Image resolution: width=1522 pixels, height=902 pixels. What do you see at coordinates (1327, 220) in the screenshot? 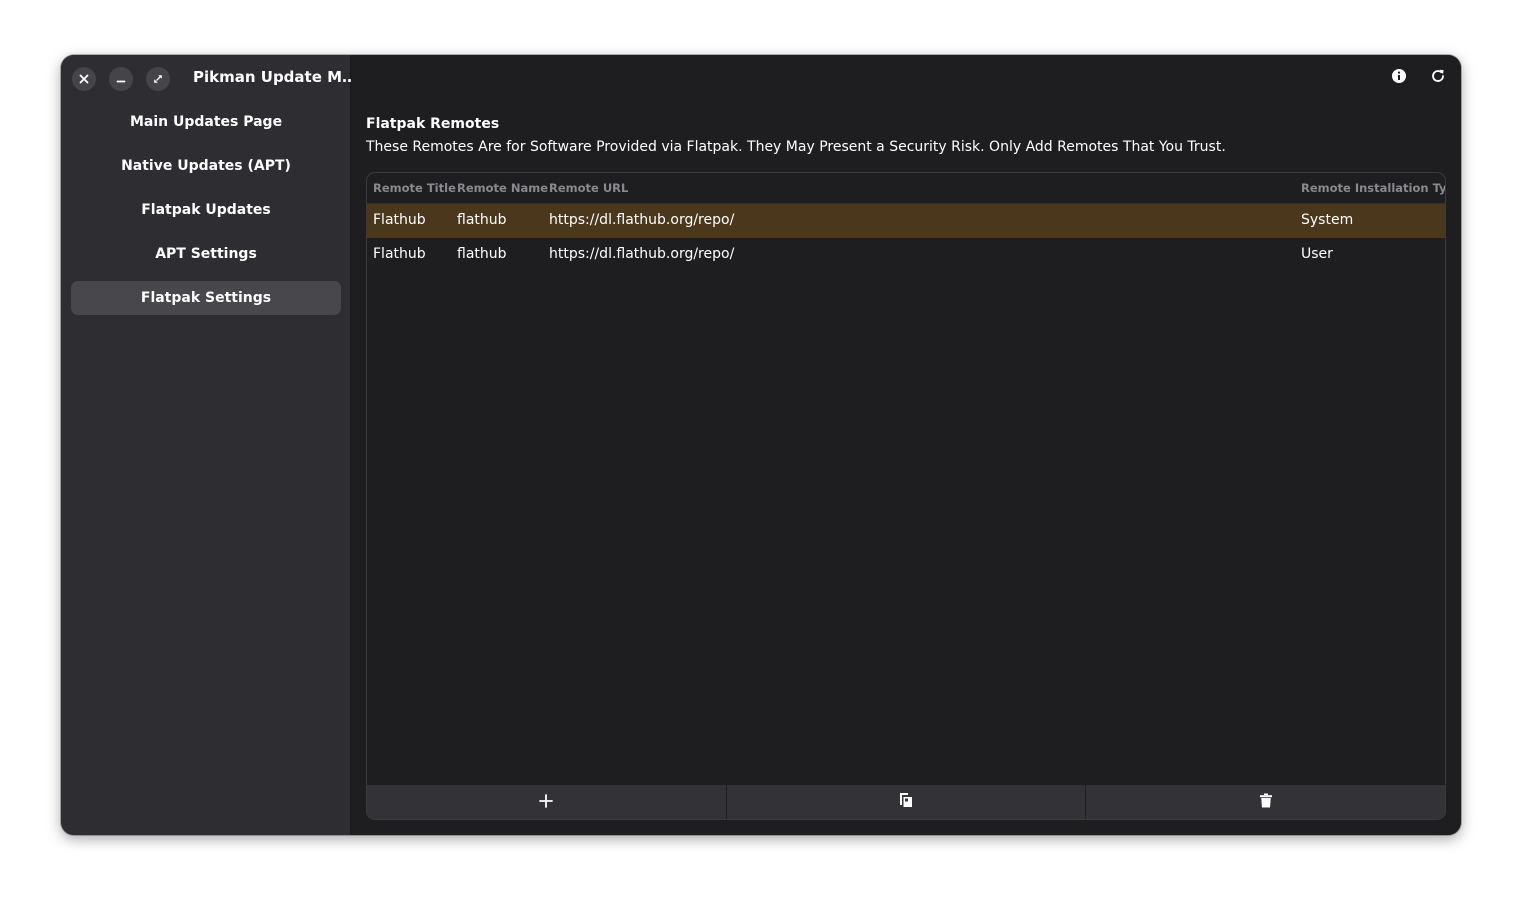
I see `cell-installation-type: System` at bounding box center [1327, 220].